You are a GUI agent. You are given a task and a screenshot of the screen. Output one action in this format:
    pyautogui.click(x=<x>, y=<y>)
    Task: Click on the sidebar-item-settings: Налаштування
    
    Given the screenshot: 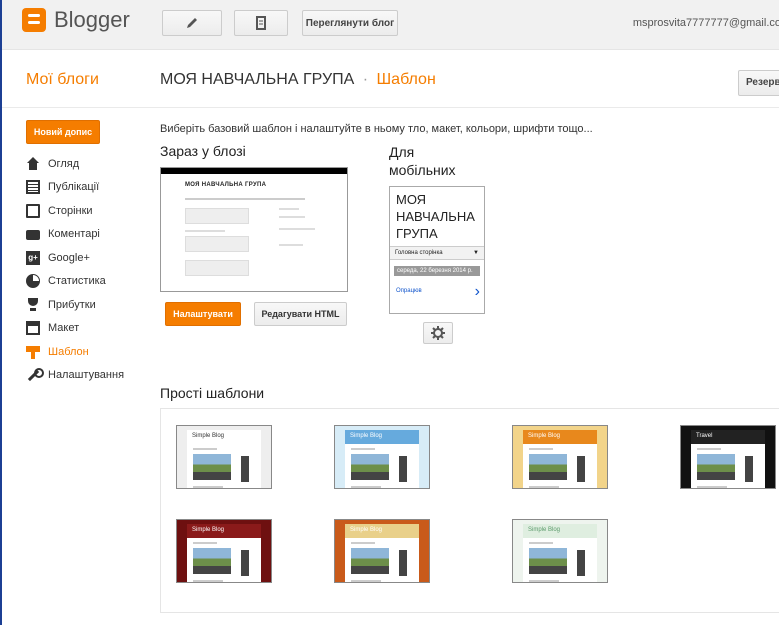 What is the action you would take?
    pyautogui.click(x=75, y=376)
    